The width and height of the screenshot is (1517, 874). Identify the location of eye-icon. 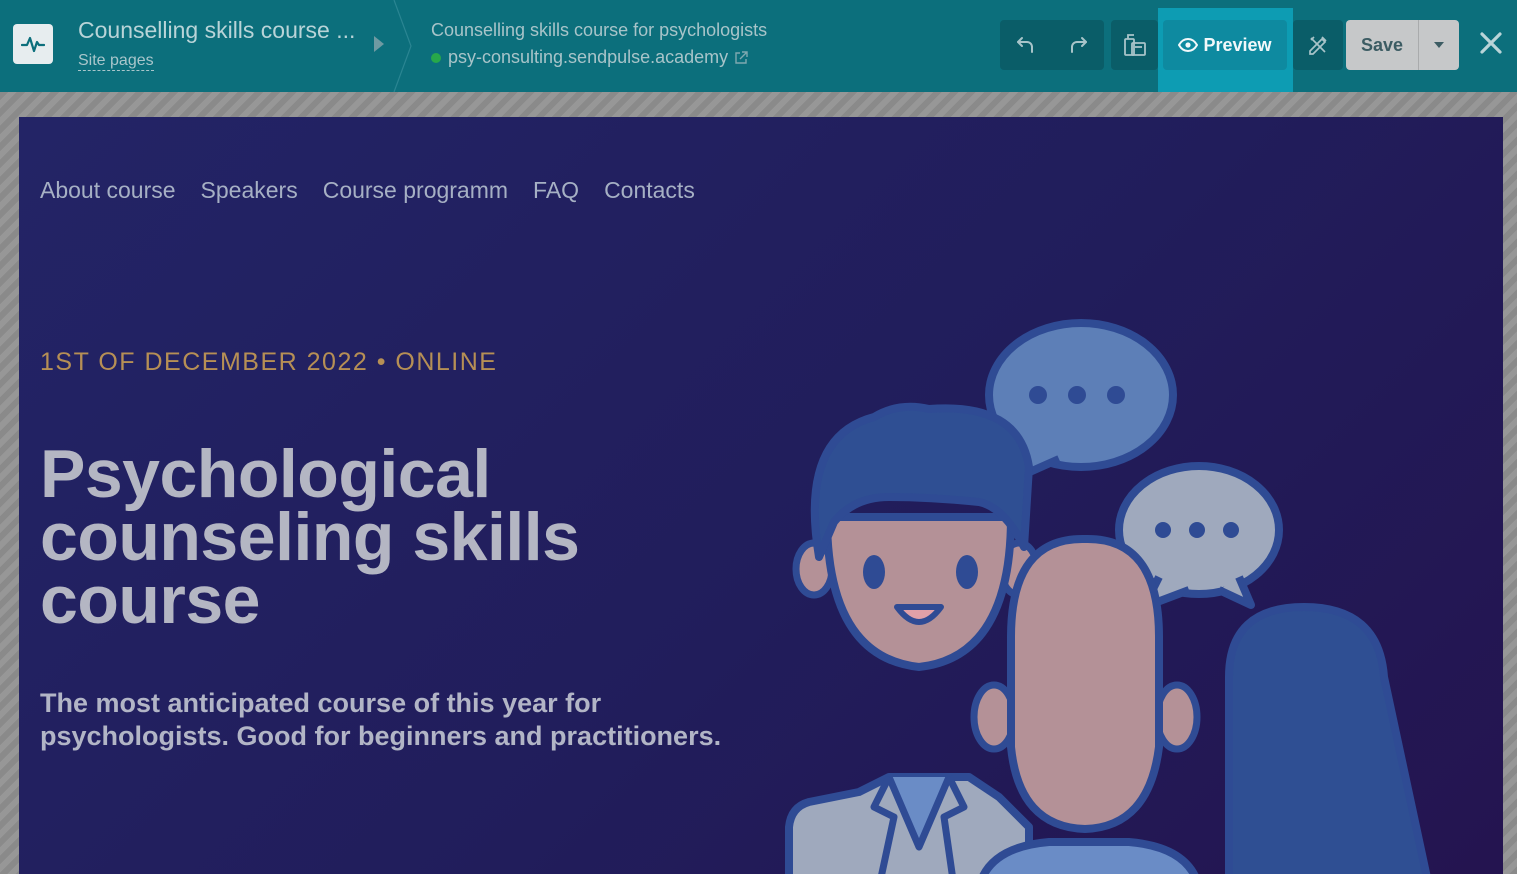
(1188, 45).